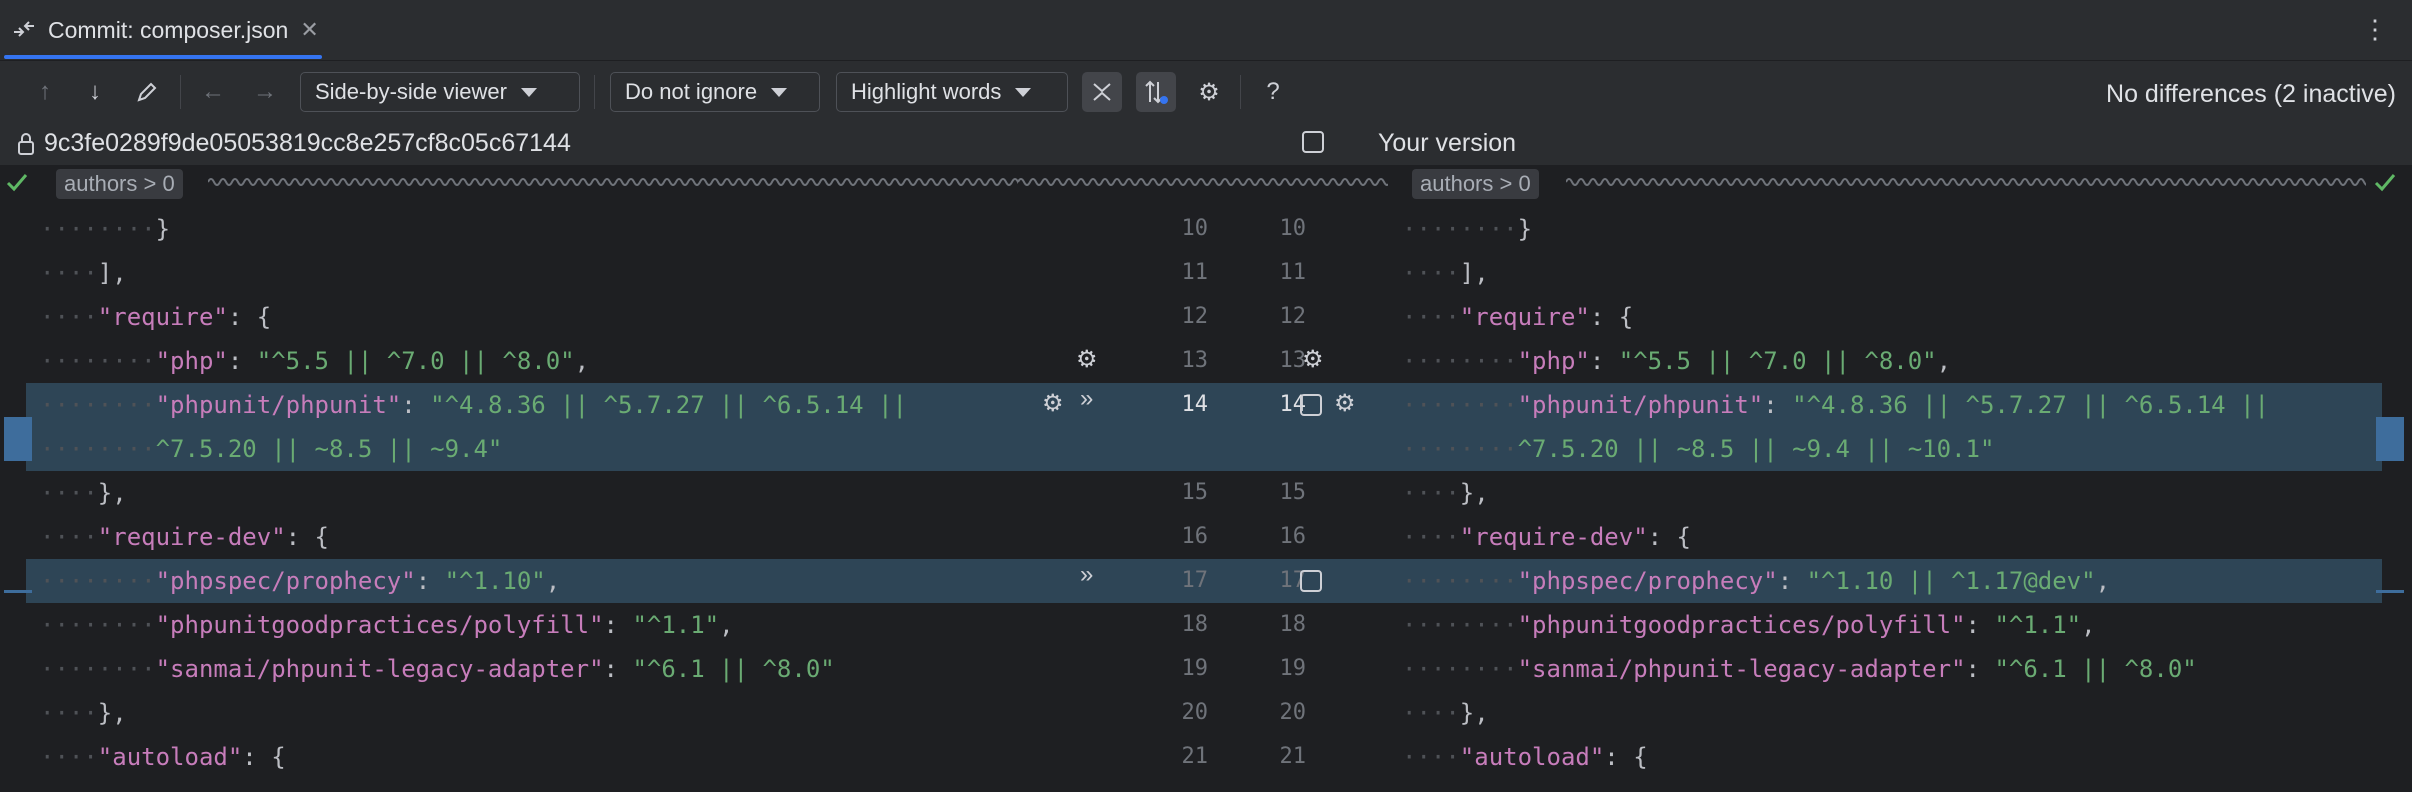 The width and height of the screenshot is (2412, 792). I want to click on left-line-number: 17, so click(1195, 580).